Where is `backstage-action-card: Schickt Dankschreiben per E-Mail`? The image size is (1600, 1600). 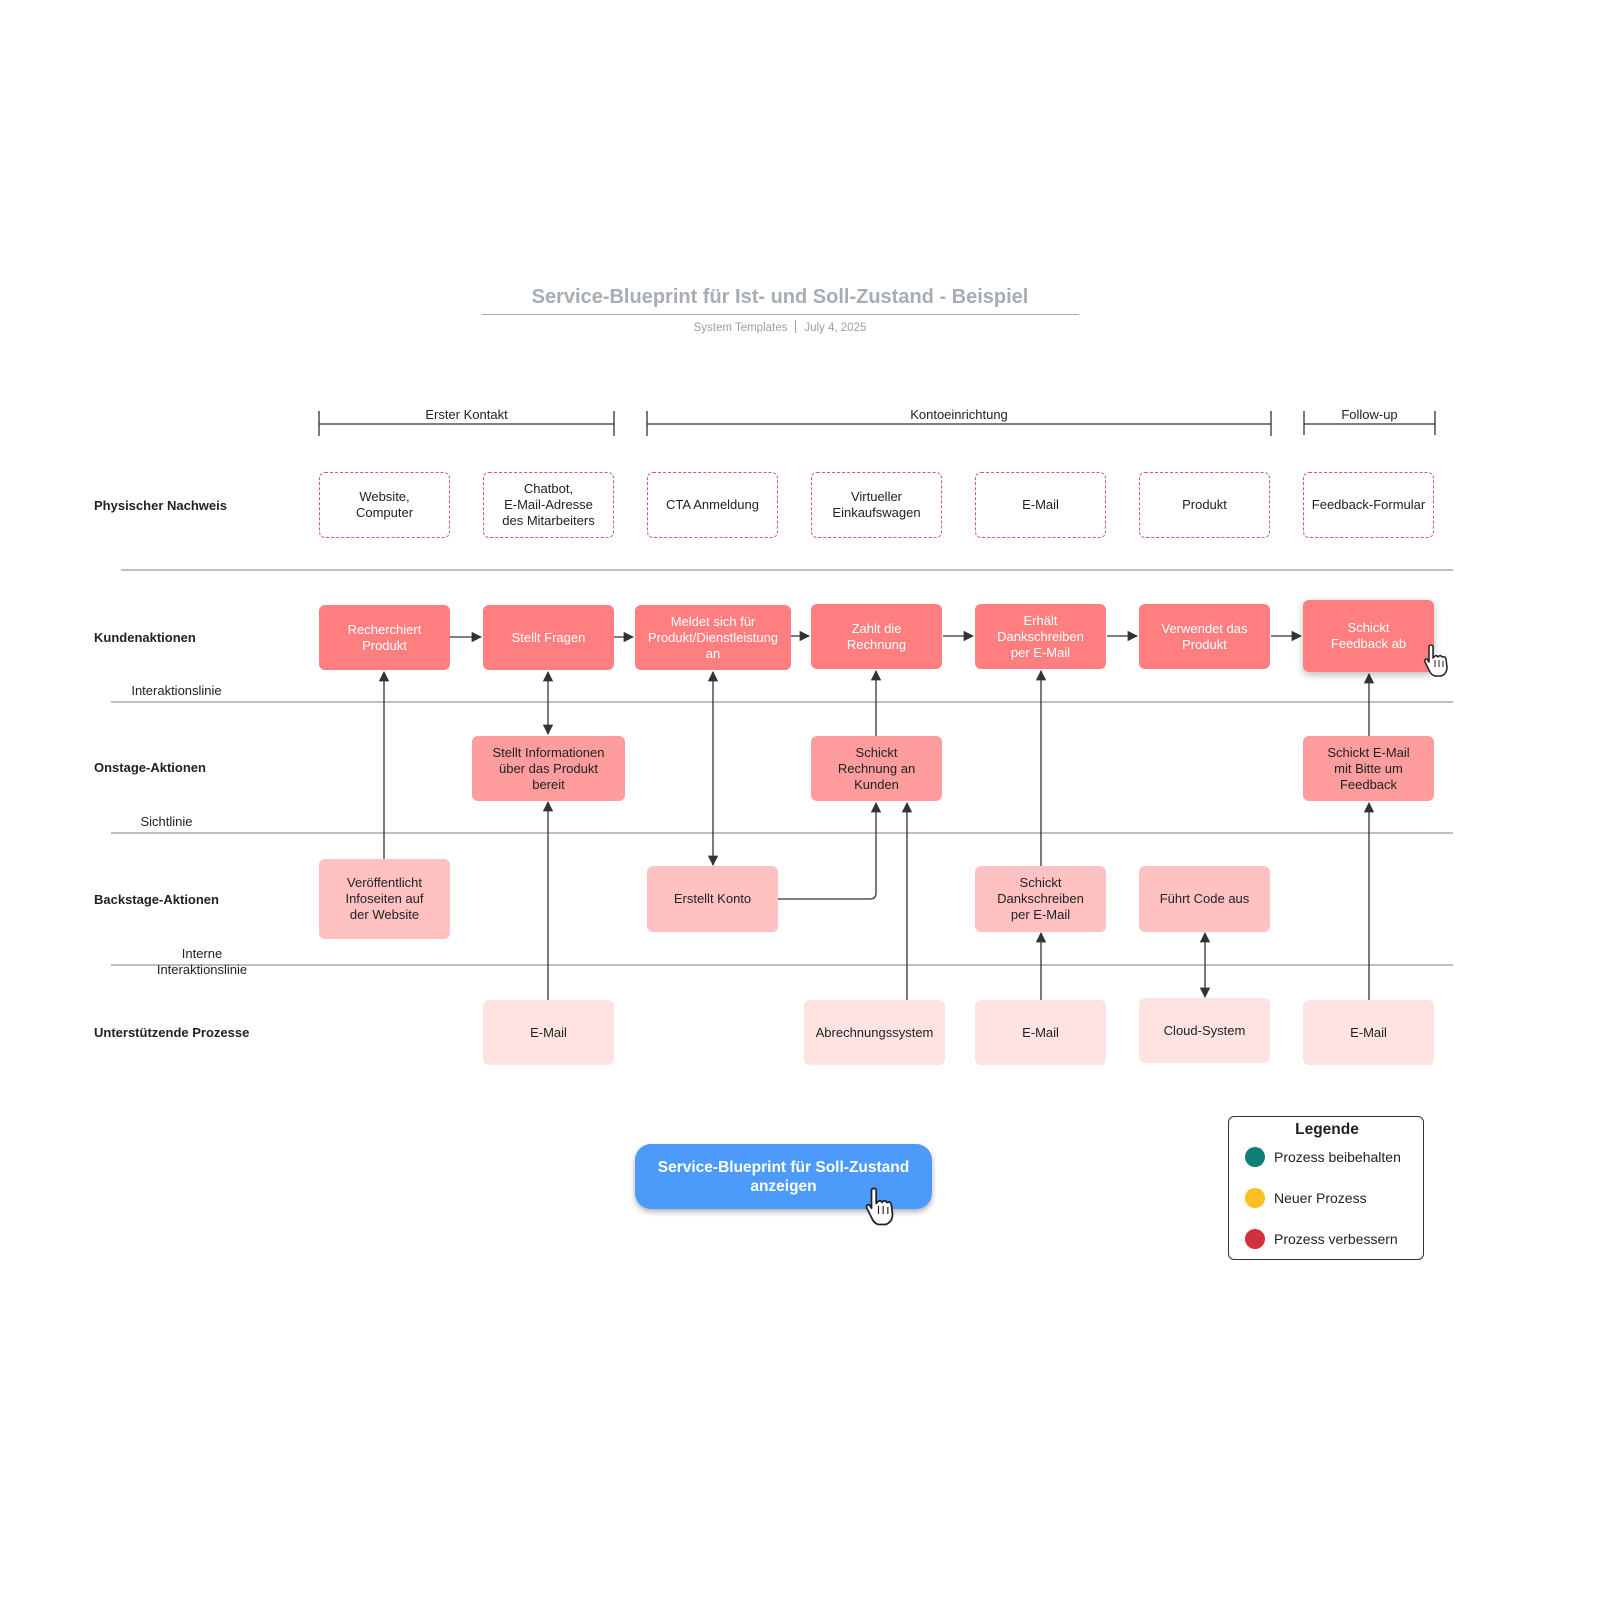 backstage-action-card: Schickt Dankschreiben per E-Mail is located at coordinates (1040, 899).